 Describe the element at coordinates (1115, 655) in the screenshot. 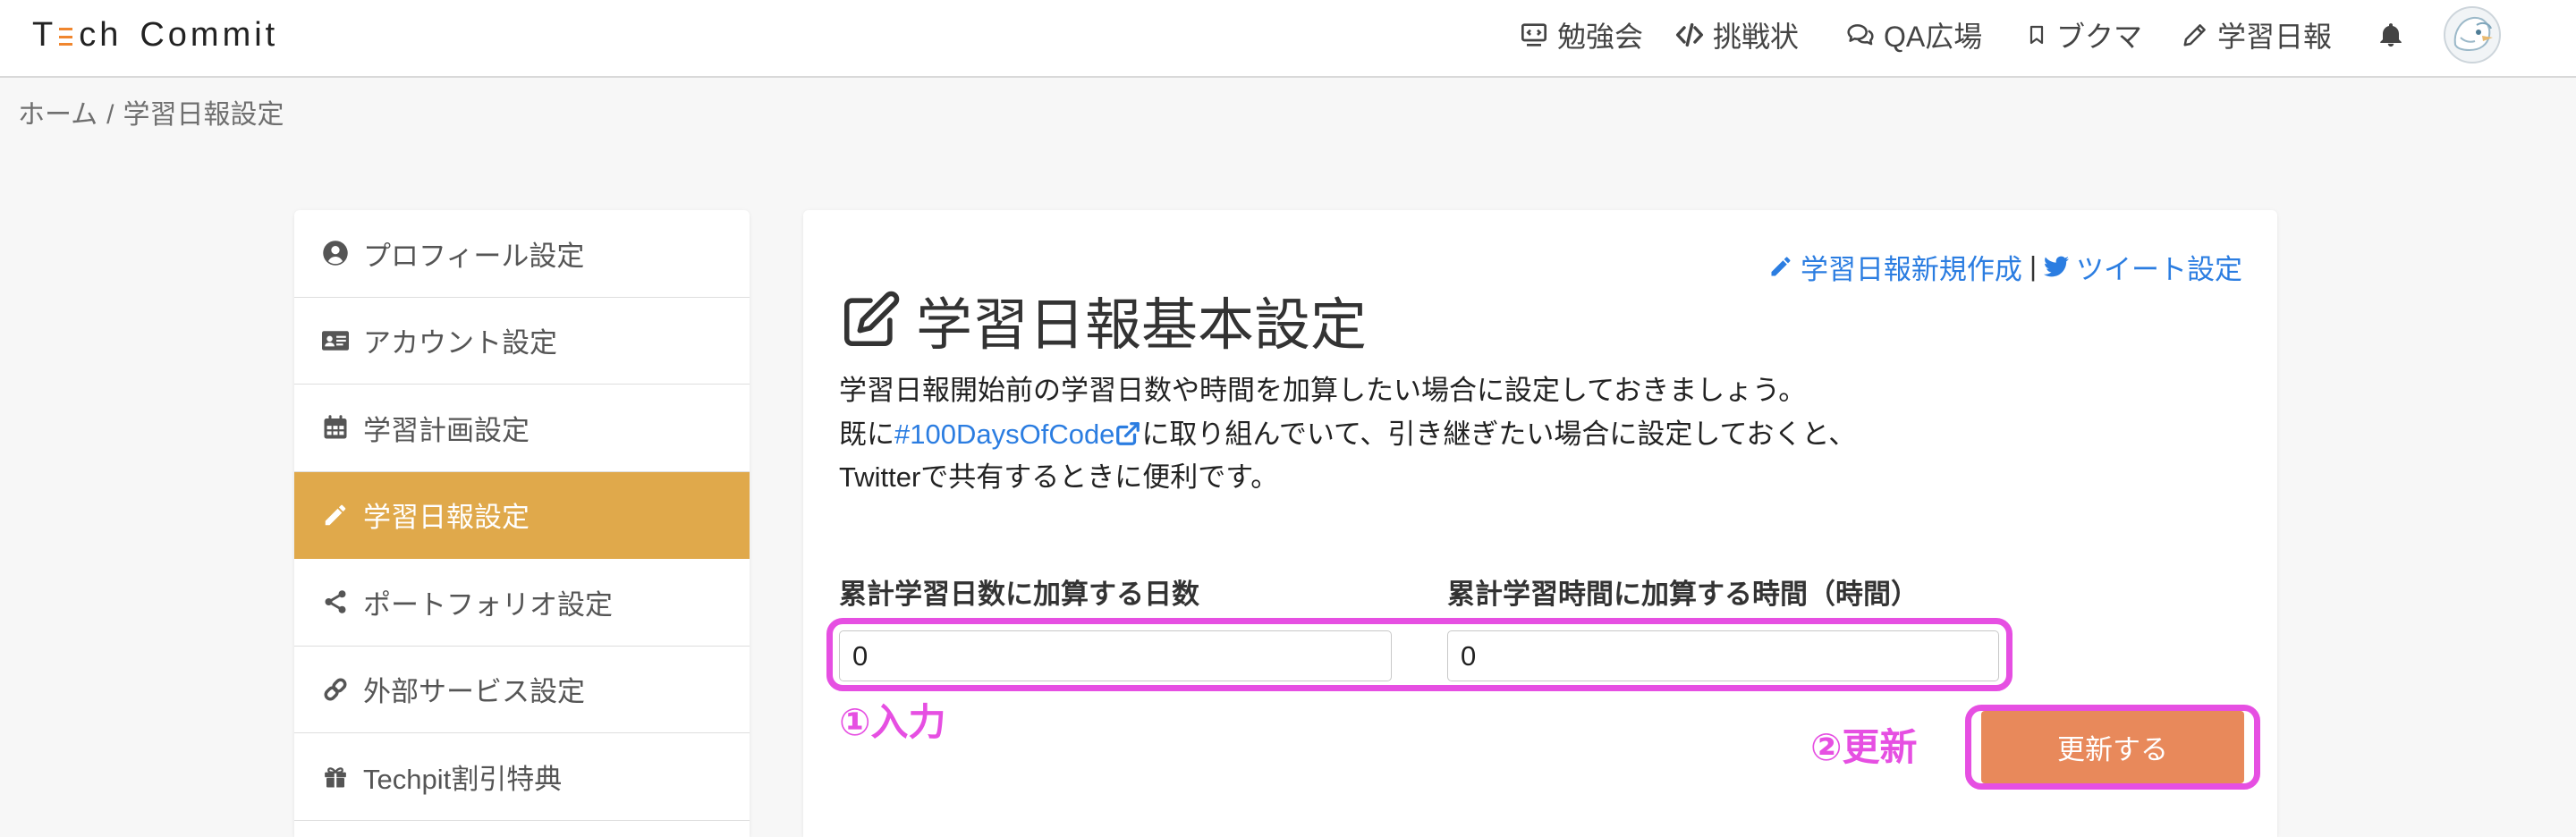

I see `days-input` at that location.